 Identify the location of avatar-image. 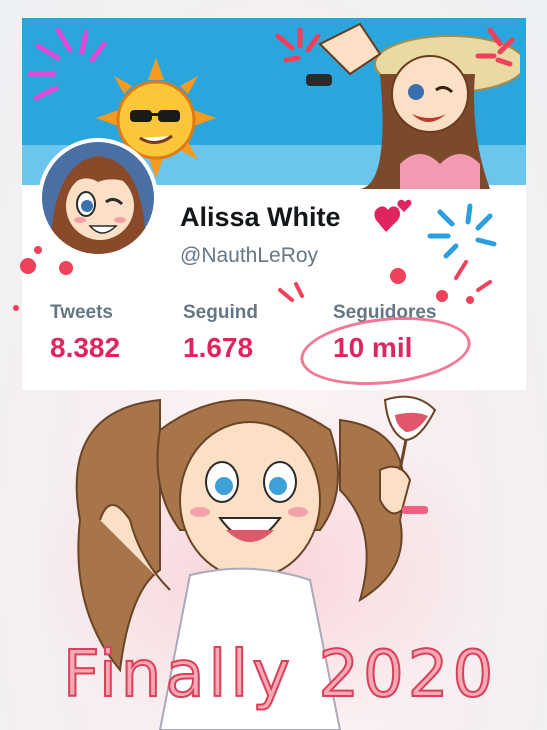
(98, 198).